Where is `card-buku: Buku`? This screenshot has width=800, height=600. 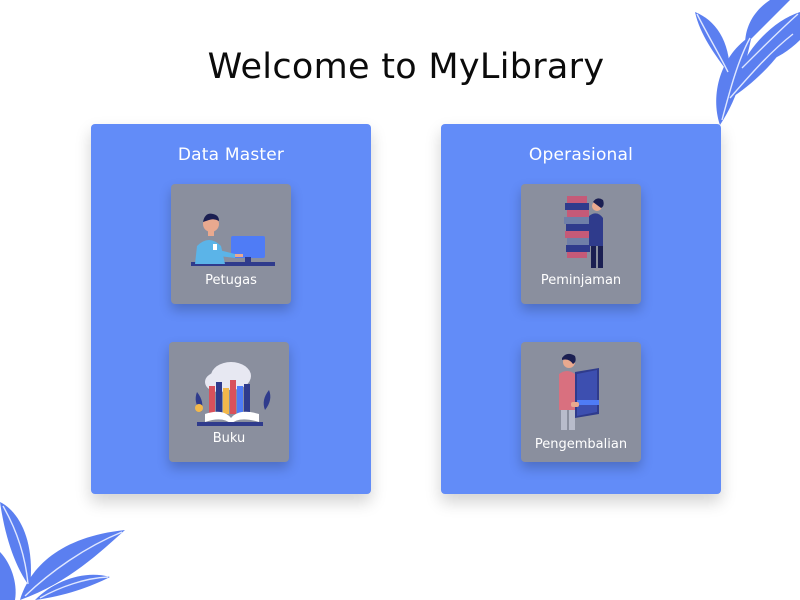 card-buku: Buku is located at coordinates (229, 402).